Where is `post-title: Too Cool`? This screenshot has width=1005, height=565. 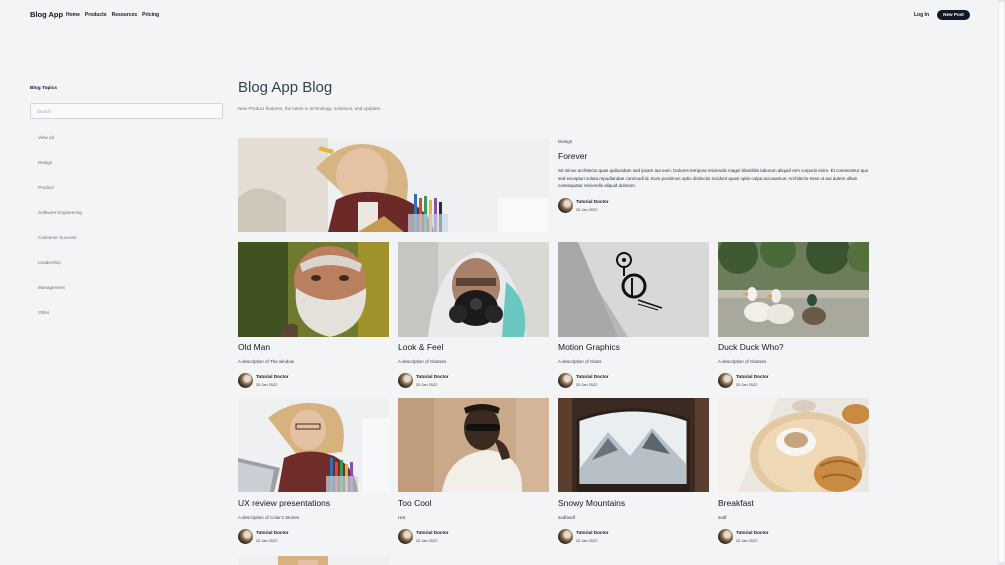 post-title: Too Cool is located at coordinates (415, 503).